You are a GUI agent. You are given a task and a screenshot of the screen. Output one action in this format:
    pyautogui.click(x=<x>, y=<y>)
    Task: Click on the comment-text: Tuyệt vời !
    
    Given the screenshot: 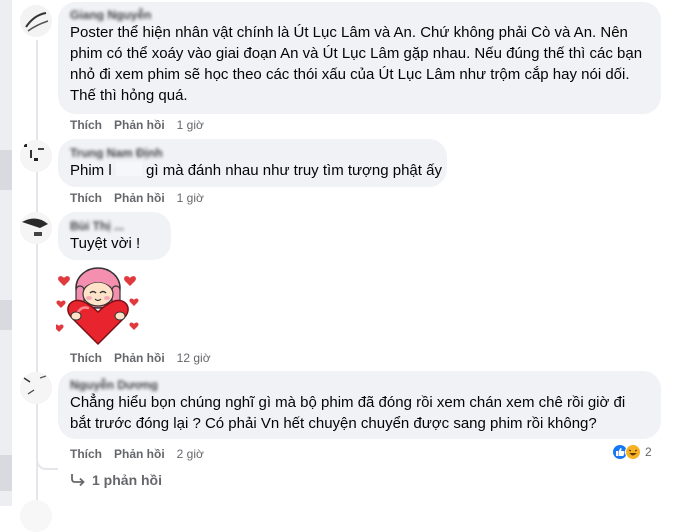 What is the action you would take?
    pyautogui.click(x=105, y=243)
    